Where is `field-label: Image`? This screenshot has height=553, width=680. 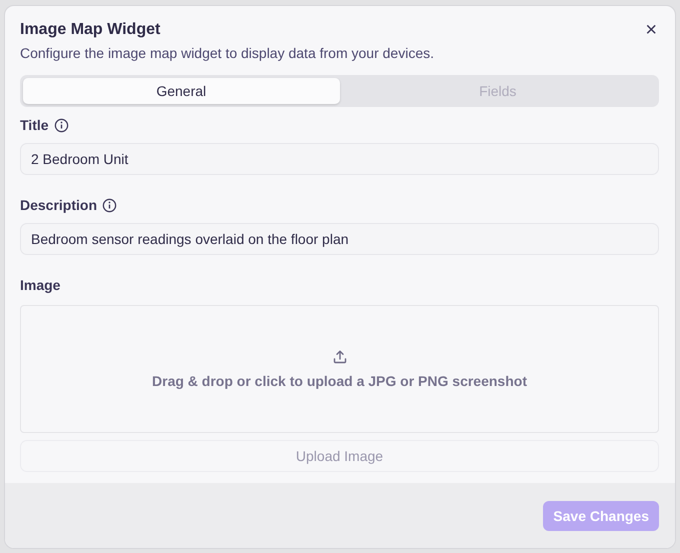 field-label: Image is located at coordinates (40, 285).